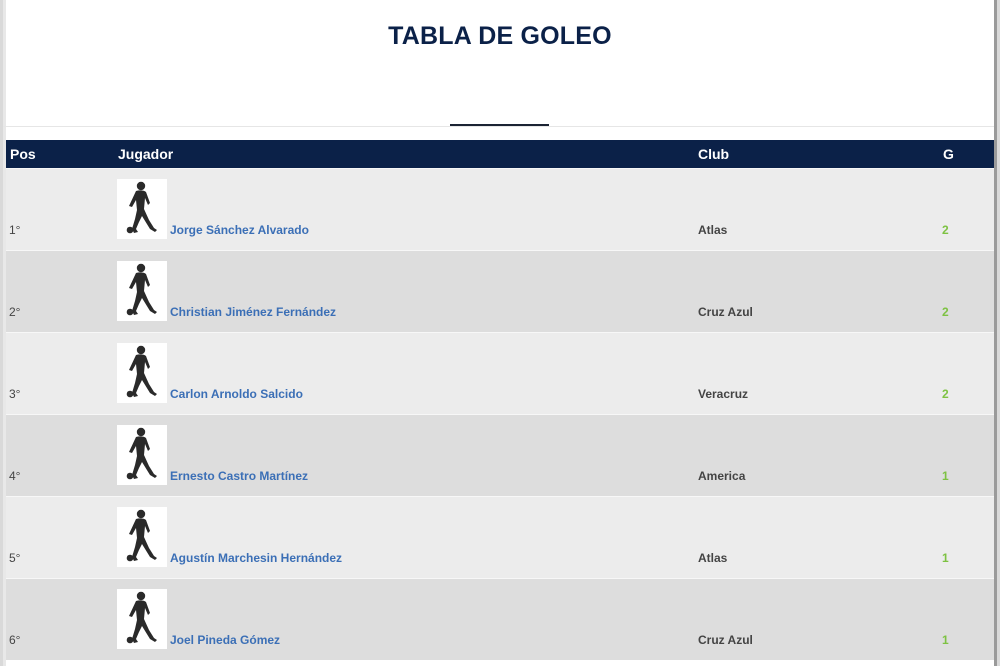  What do you see at coordinates (60, 536) in the screenshot?
I see `row-pos: 5°` at bounding box center [60, 536].